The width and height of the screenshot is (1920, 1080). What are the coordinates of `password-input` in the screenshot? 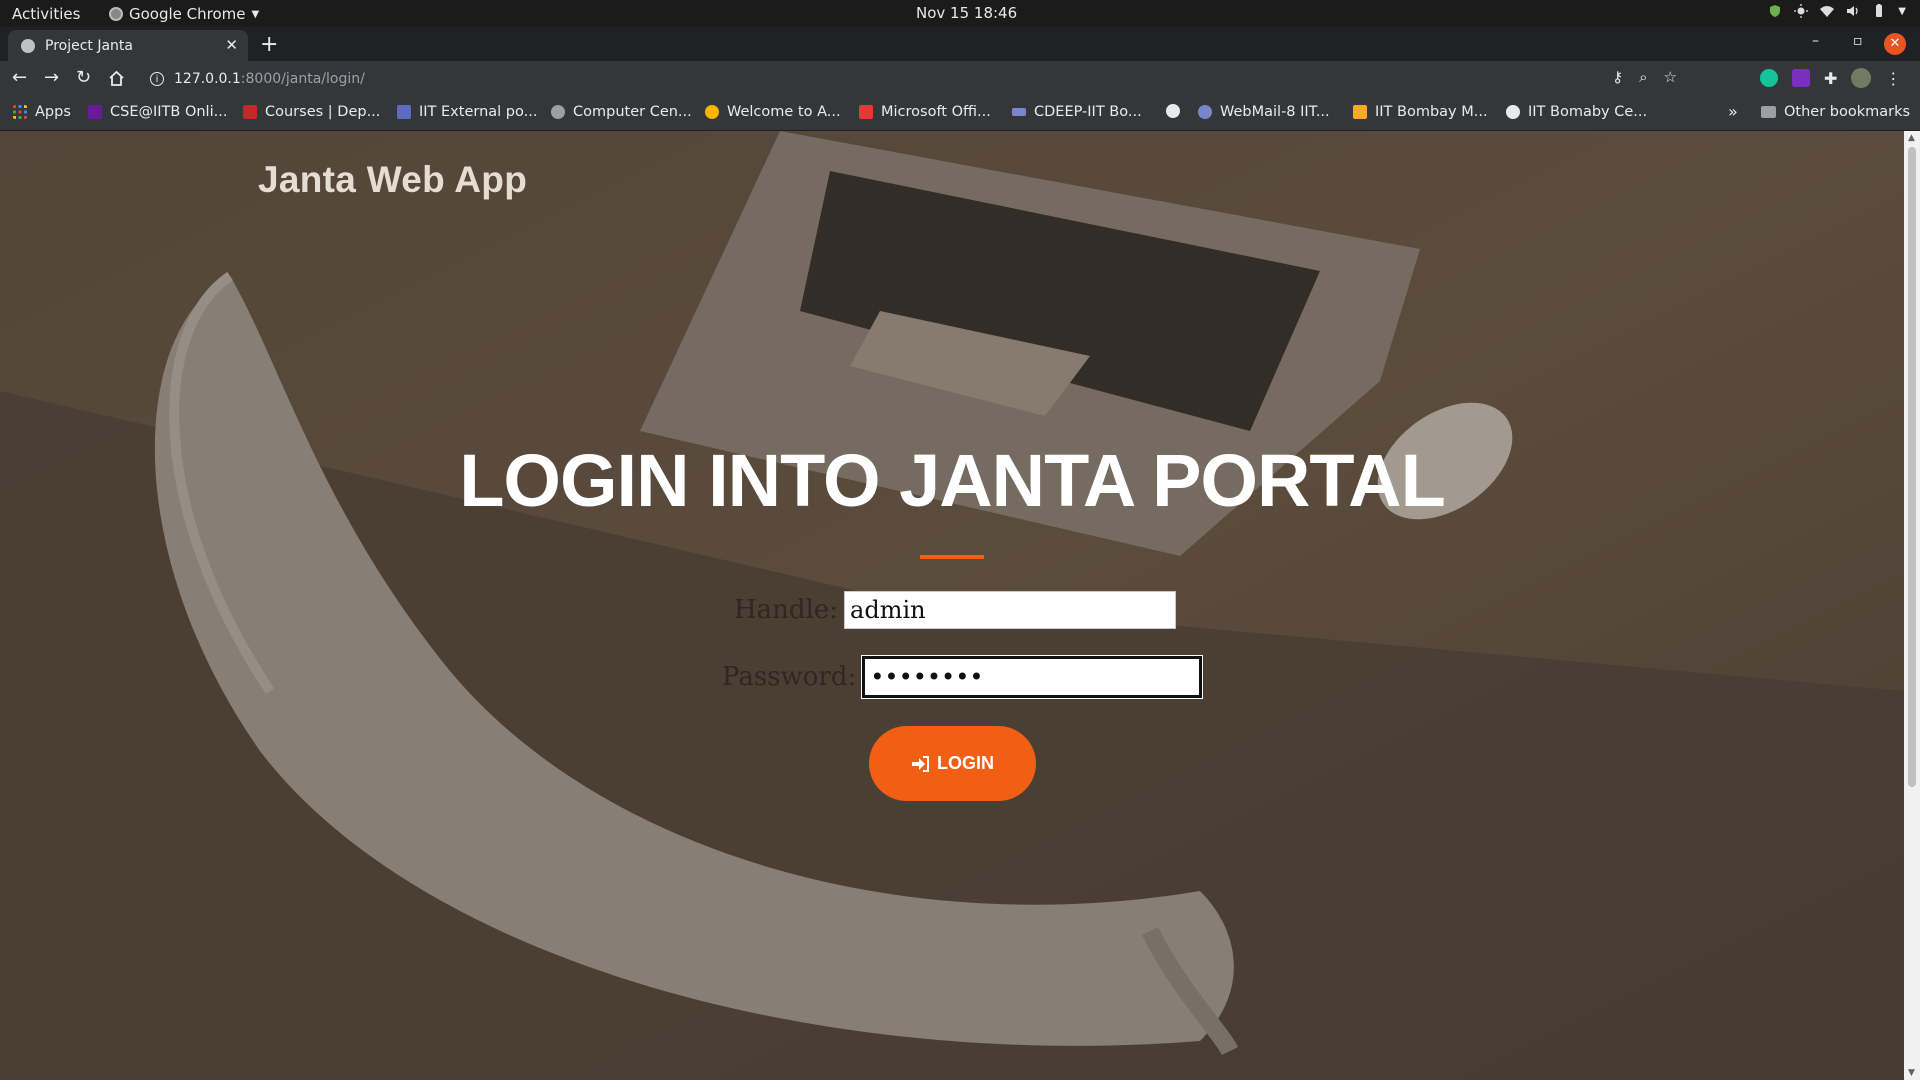 It's located at (1032, 677).